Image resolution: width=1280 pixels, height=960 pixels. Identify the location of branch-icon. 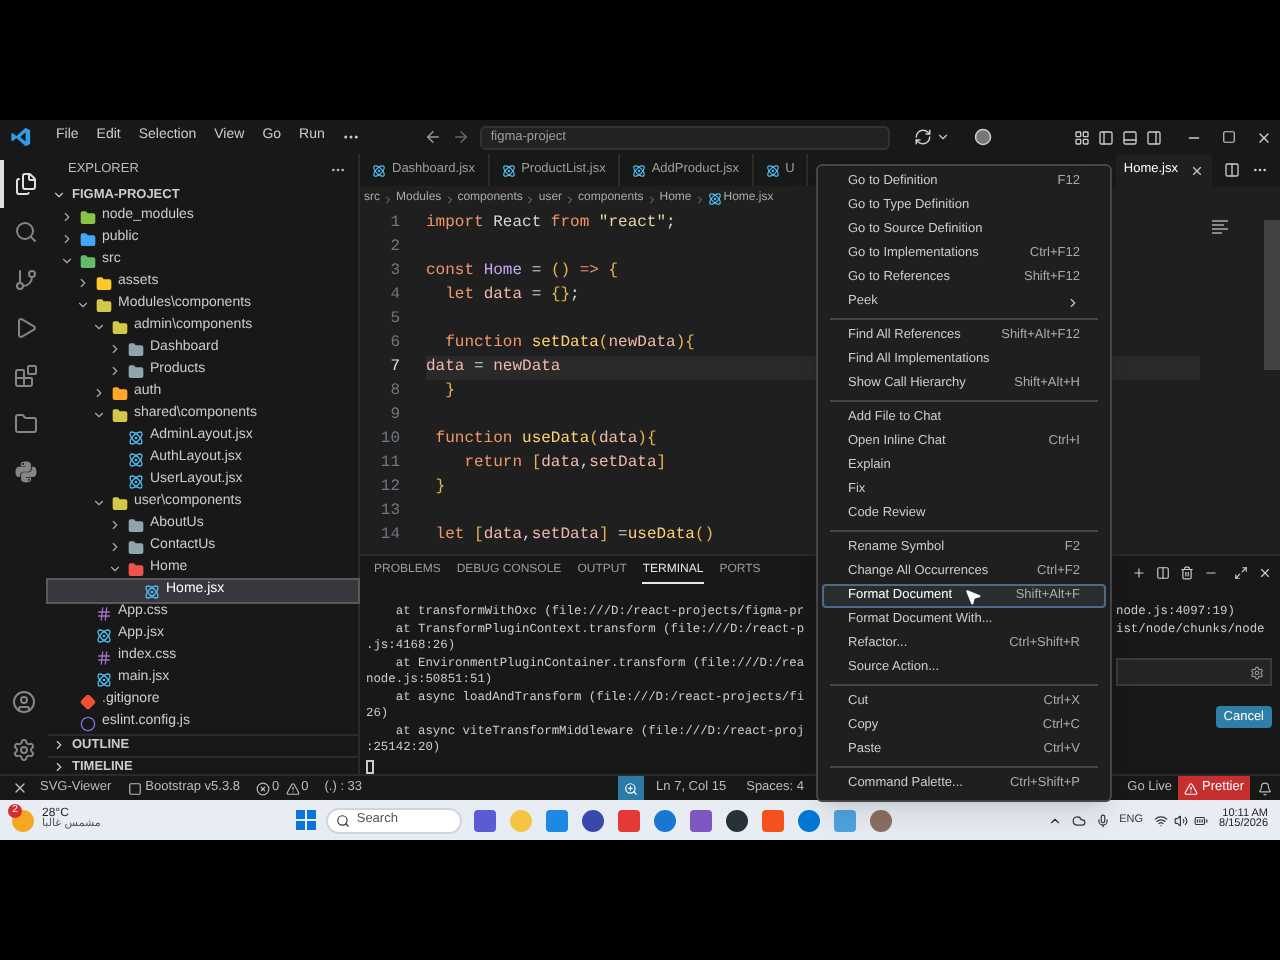
(26, 280).